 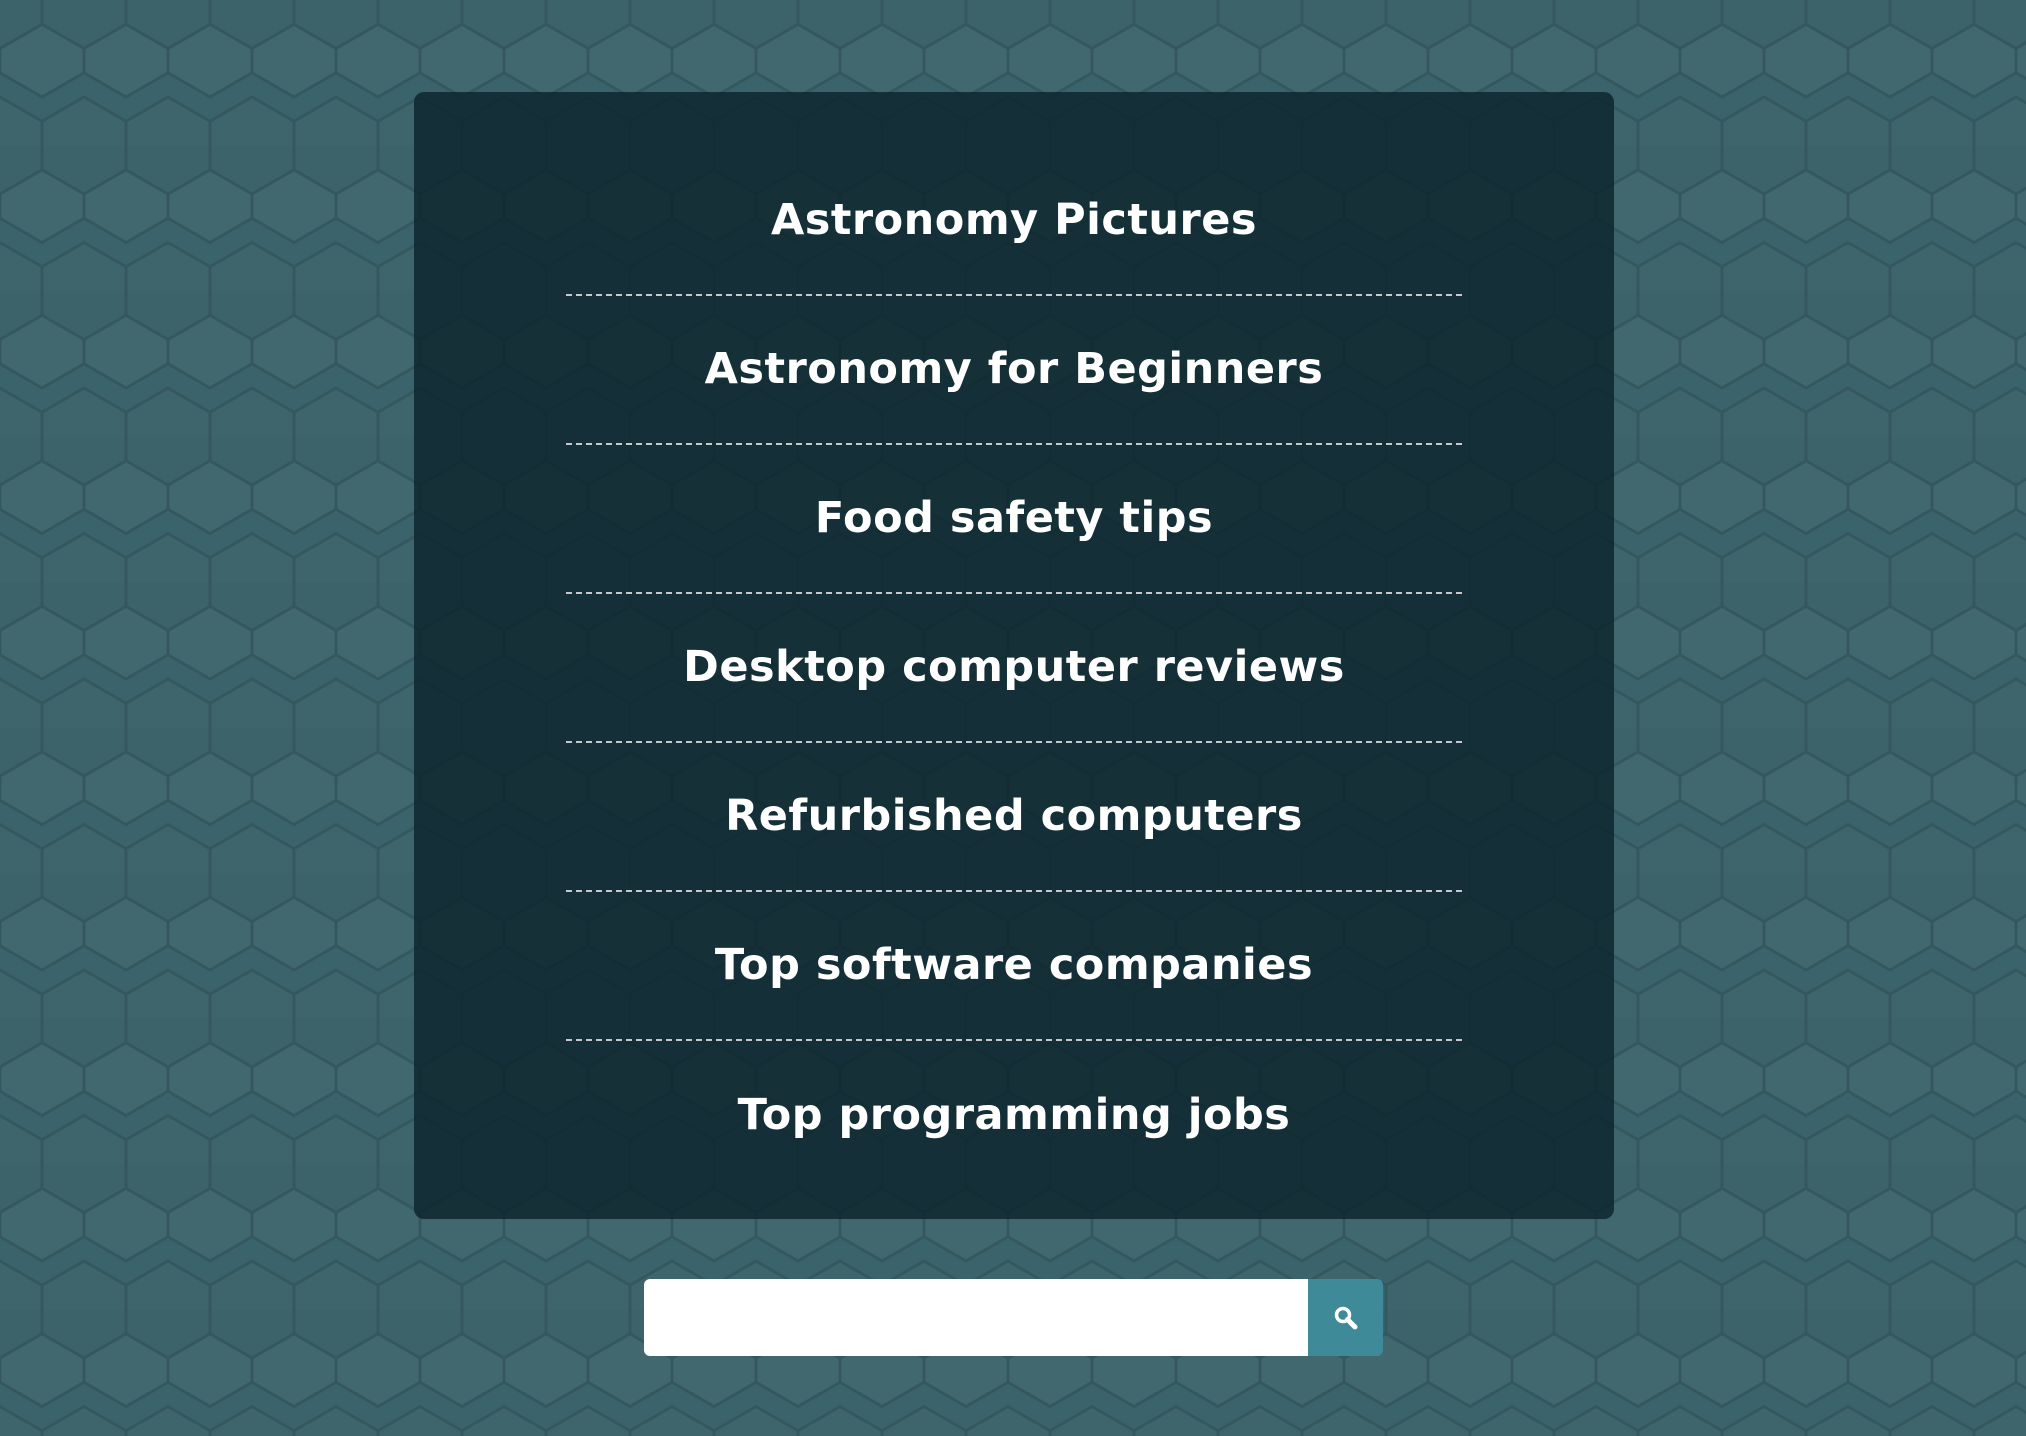 I want to click on search-bar, so click(x=1013, y=1317).